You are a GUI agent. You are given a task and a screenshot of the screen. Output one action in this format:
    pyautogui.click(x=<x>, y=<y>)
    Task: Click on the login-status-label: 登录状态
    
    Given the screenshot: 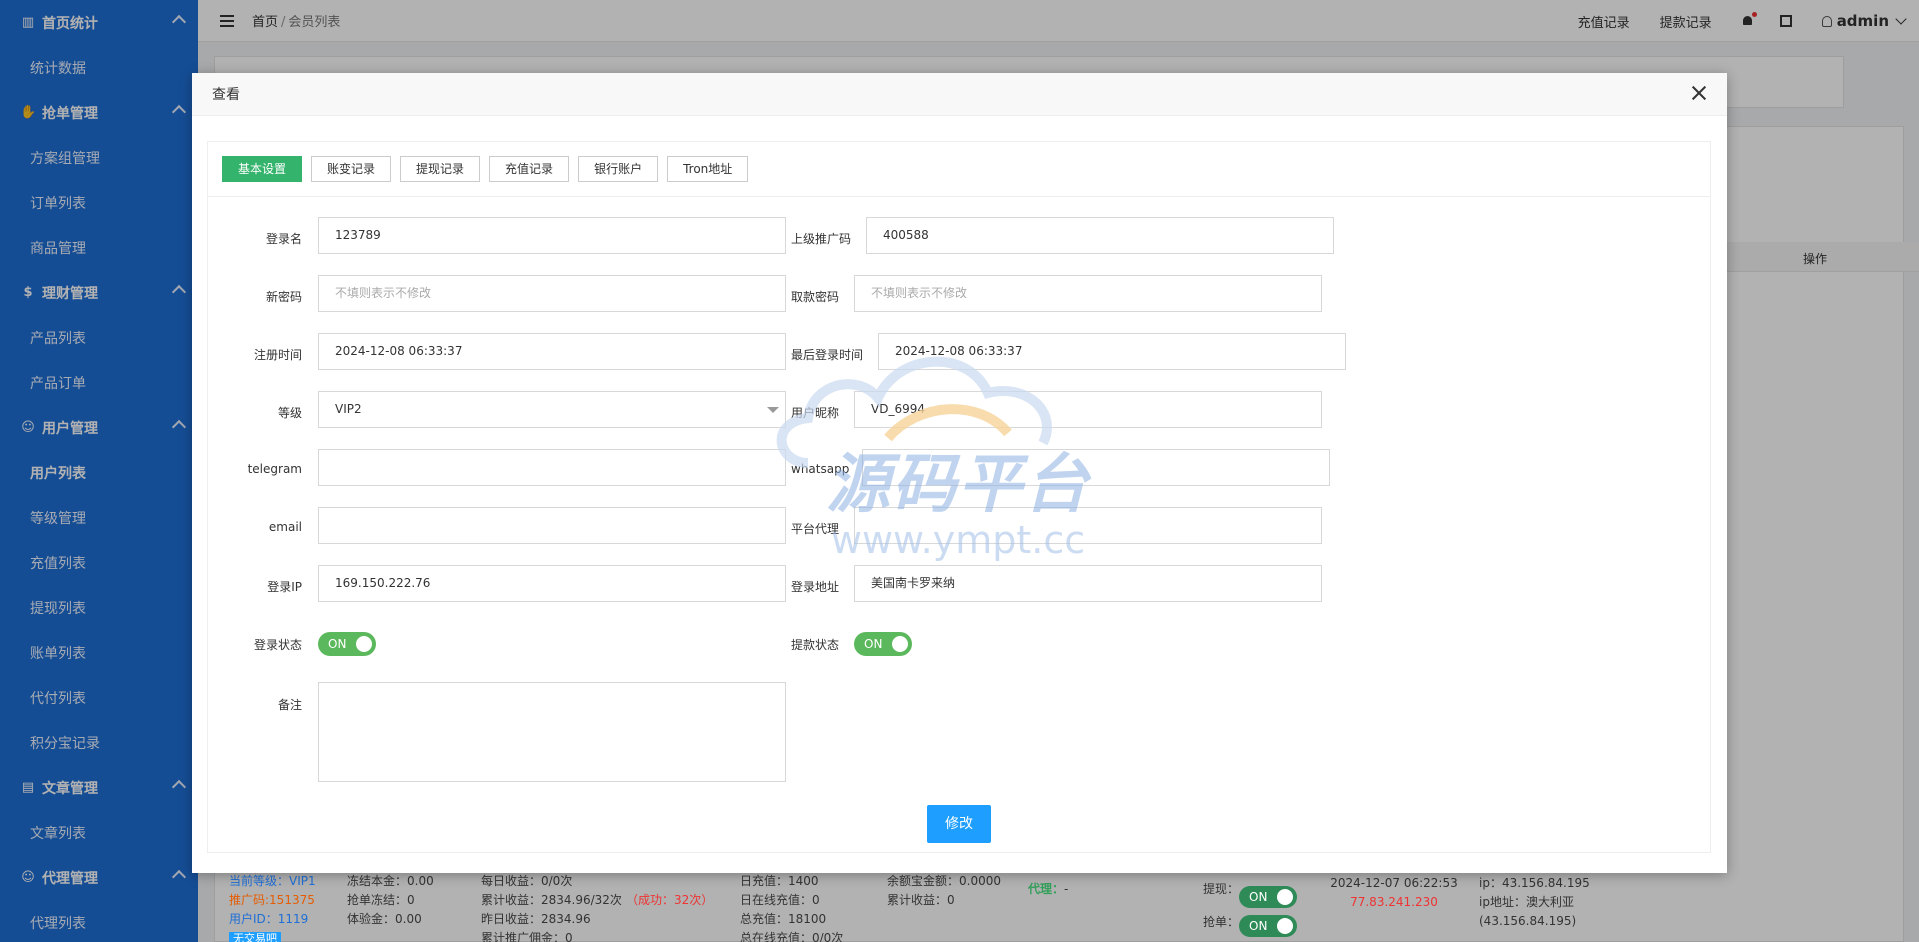 What is the action you would take?
    pyautogui.click(x=277, y=645)
    